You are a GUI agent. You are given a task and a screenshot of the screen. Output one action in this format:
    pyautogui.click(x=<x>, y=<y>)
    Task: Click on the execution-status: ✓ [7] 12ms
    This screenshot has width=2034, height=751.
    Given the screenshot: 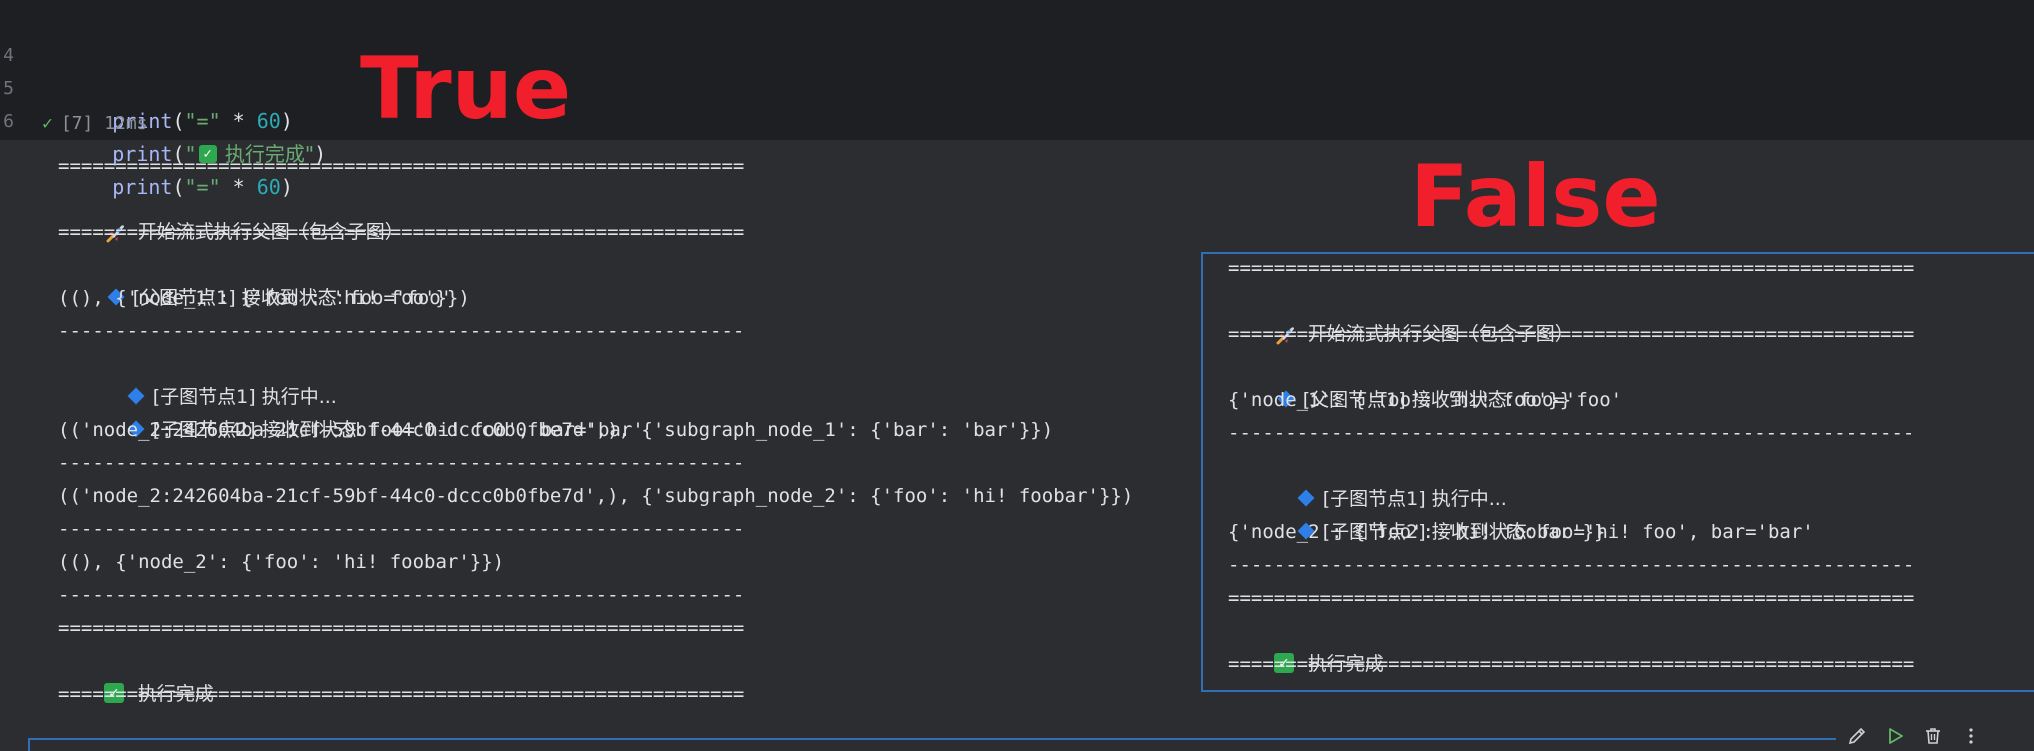 What is the action you would take?
    pyautogui.click(x=95, y=124)
    